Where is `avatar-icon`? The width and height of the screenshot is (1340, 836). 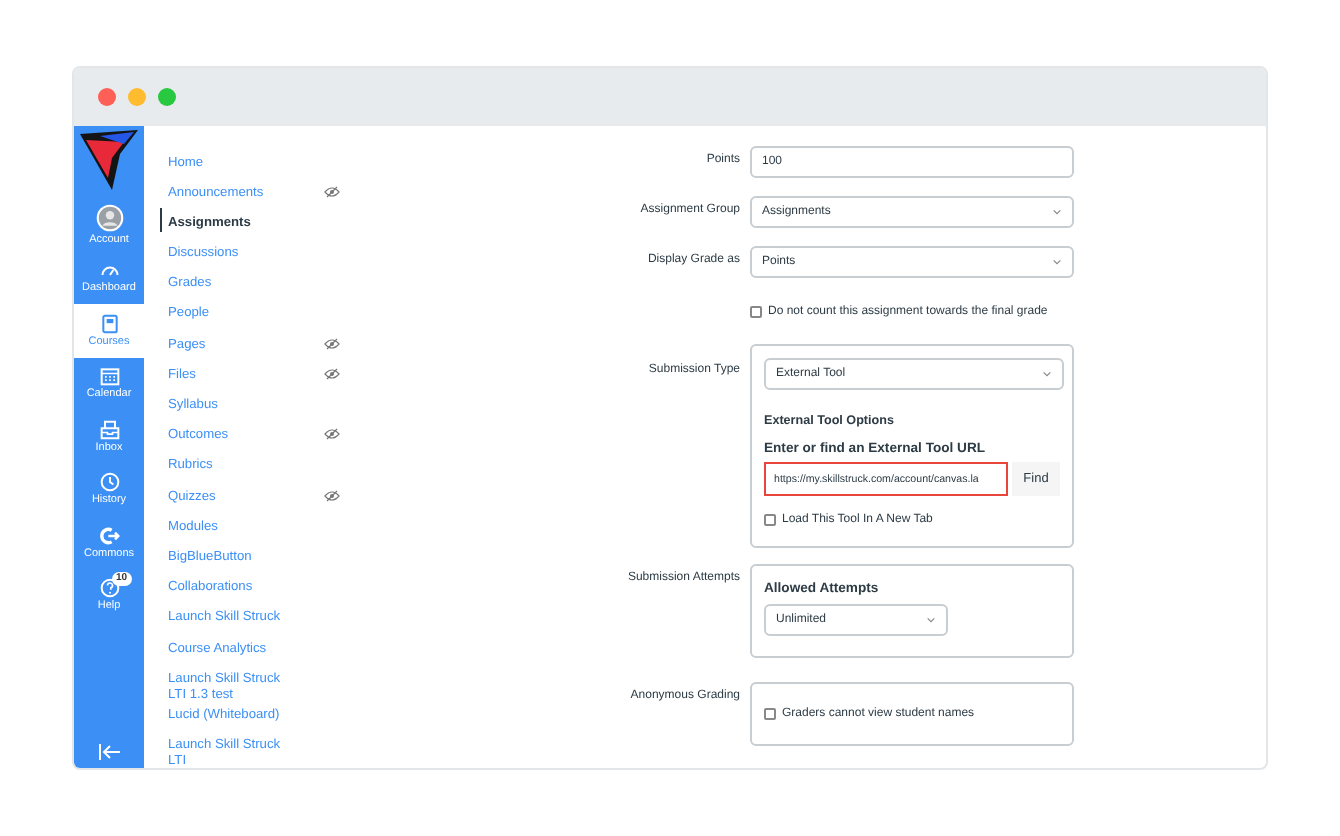
avatar-icon is located at coordinates (109, 217).